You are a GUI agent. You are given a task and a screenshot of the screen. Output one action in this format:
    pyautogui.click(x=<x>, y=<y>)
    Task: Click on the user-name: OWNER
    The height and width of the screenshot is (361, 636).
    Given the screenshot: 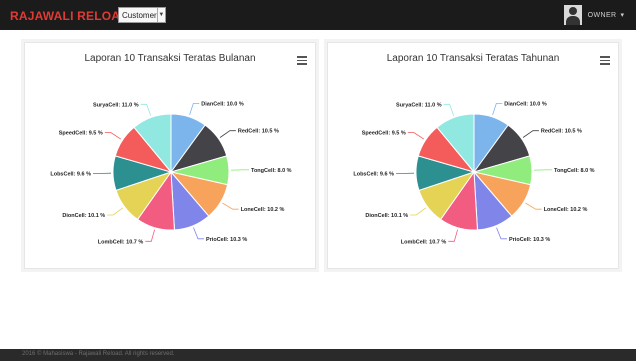 What is the action you would take?
    pyautogui.click(x=602, y=15)
    